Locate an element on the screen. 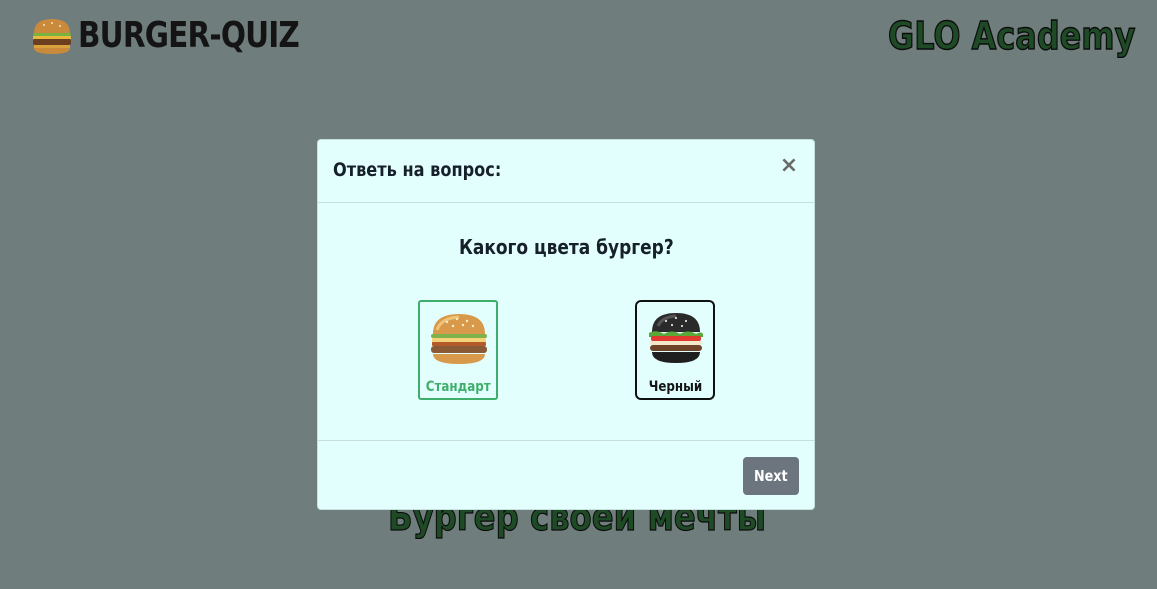 Image resolution: width=1157 pixels, height=589 pixels. next-button: Next is located at coordinates (771, 476).